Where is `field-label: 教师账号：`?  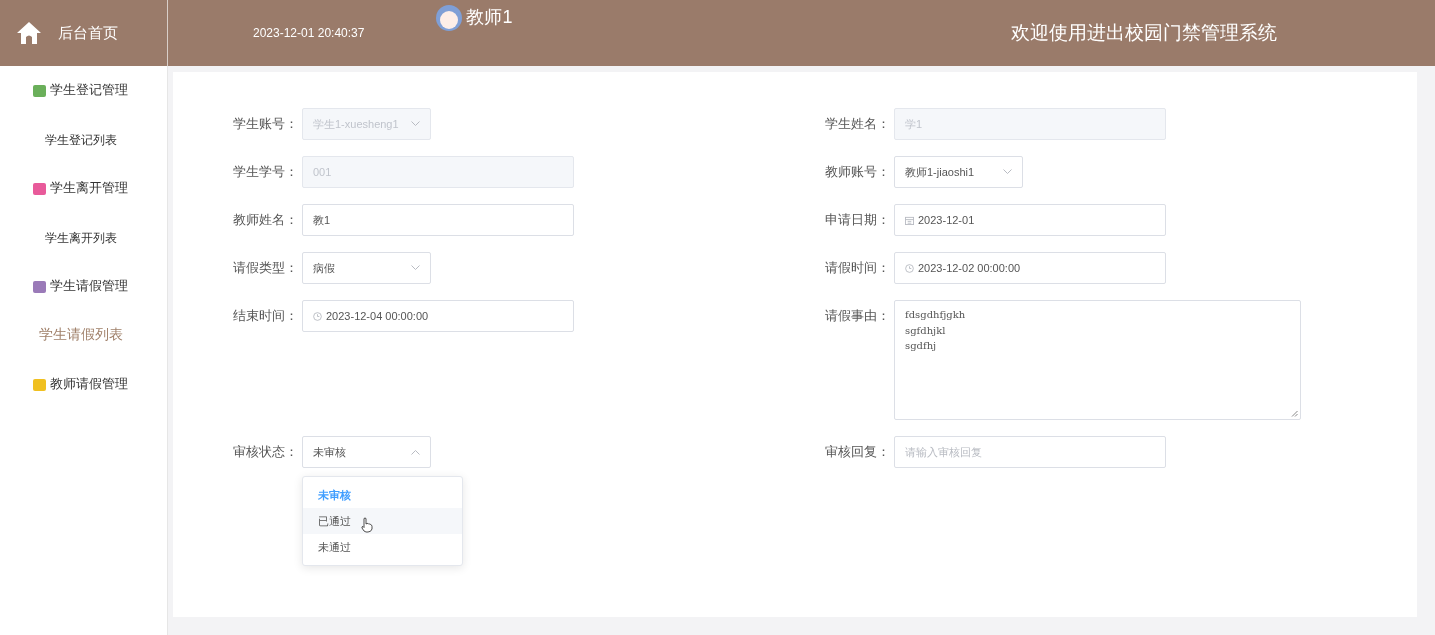
field-label: 教师账号： is located at coordinates (857, 172).